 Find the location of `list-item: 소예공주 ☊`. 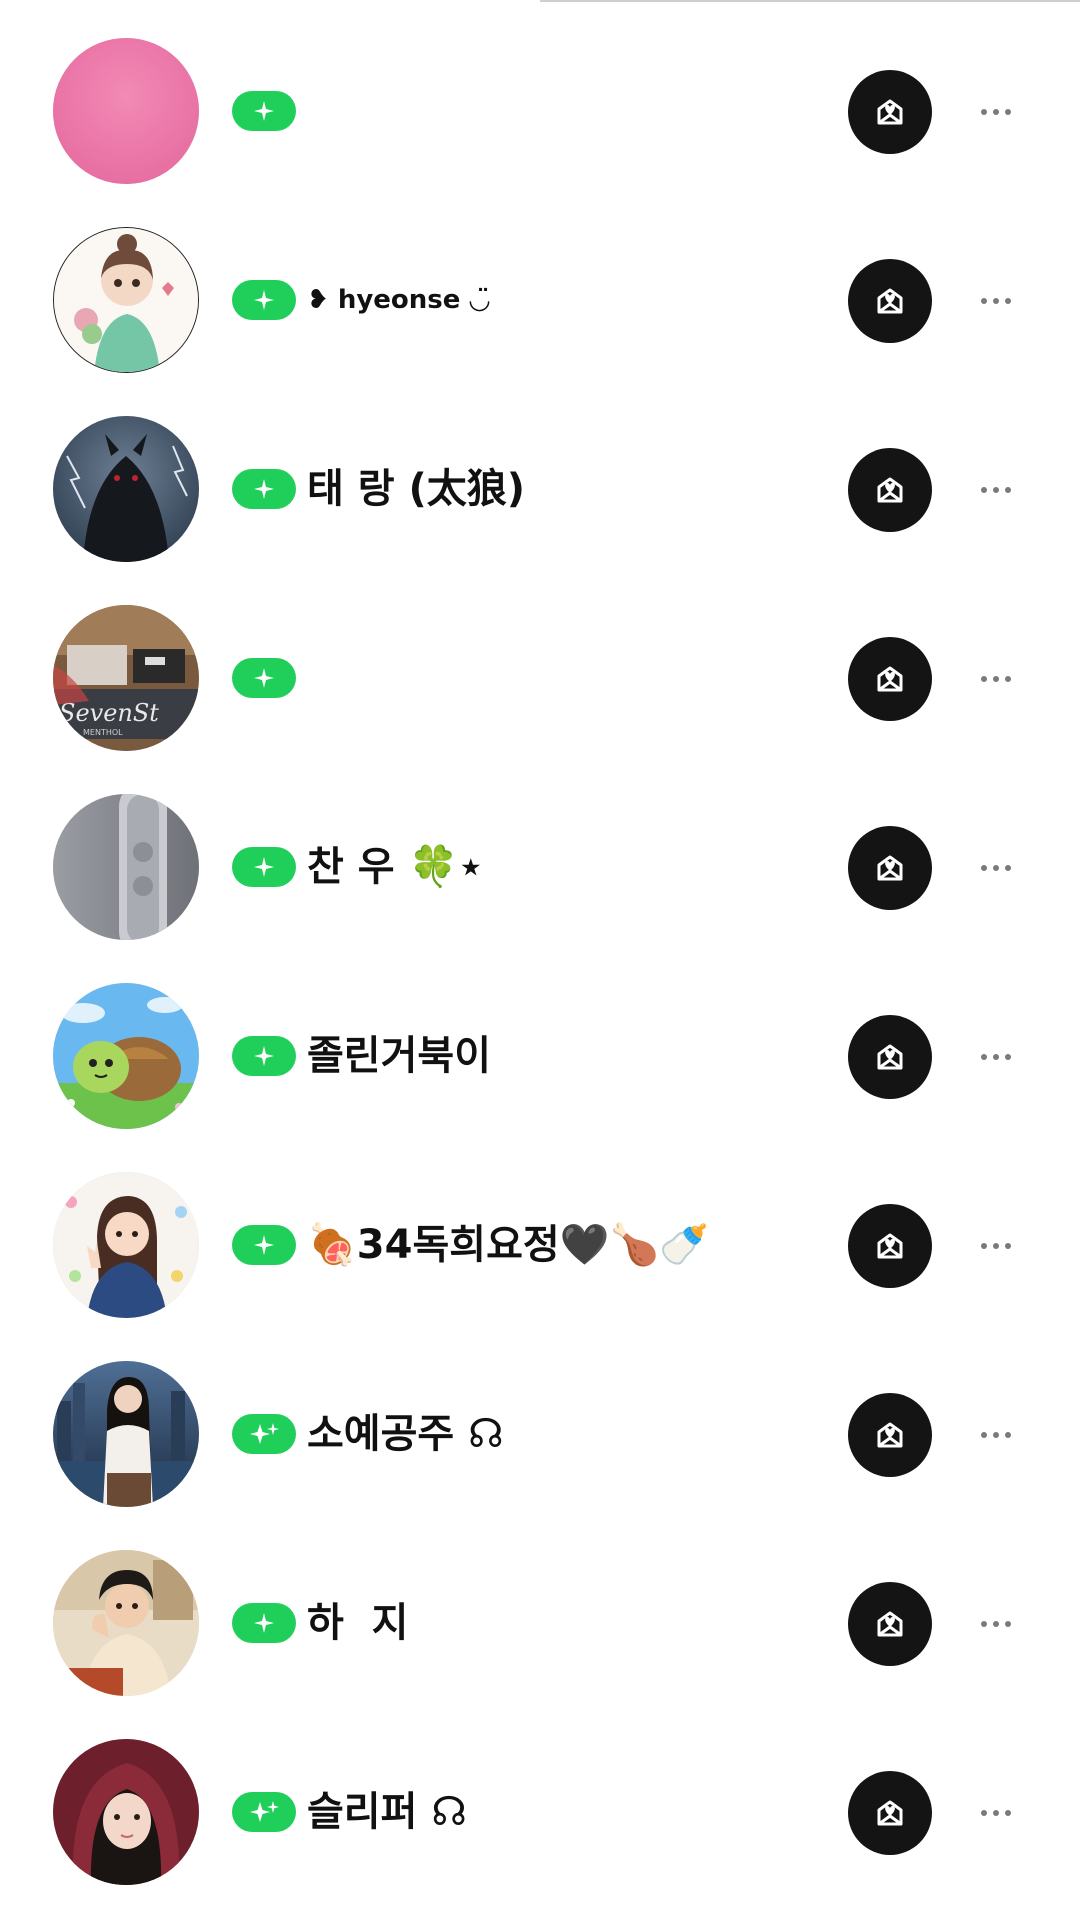

list-item: 소예공주 ☊ is located at coordinates (540, 1417).